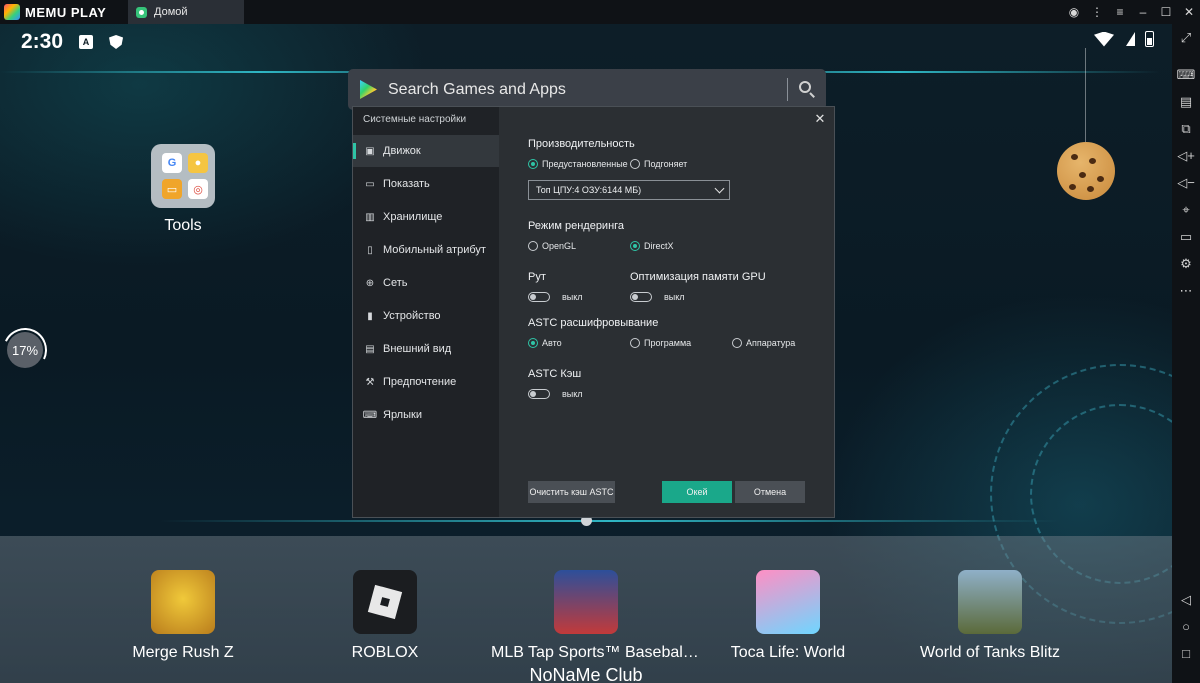 This screenshot has height=683, width=1200. Describe the element at coordinates (172, 189) in the screenshot. I see `files-icon: ▭` at that location.